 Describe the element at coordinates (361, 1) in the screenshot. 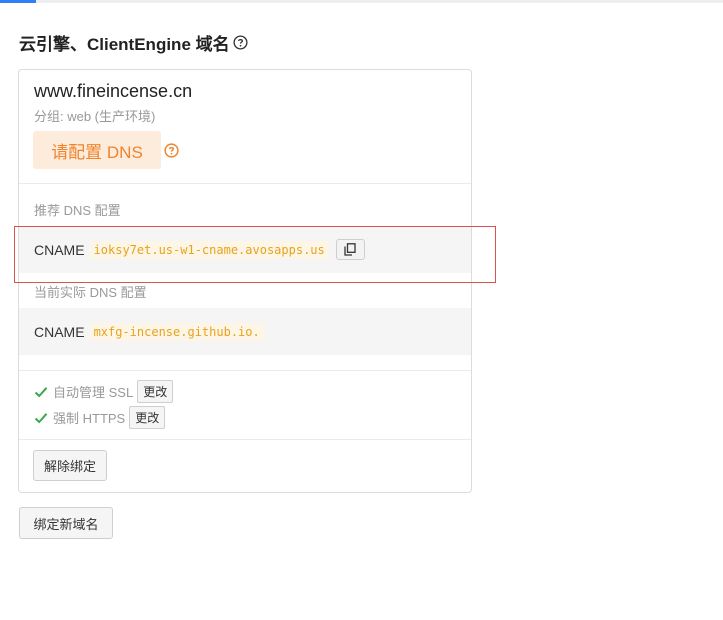

I see `top-border` at that location.